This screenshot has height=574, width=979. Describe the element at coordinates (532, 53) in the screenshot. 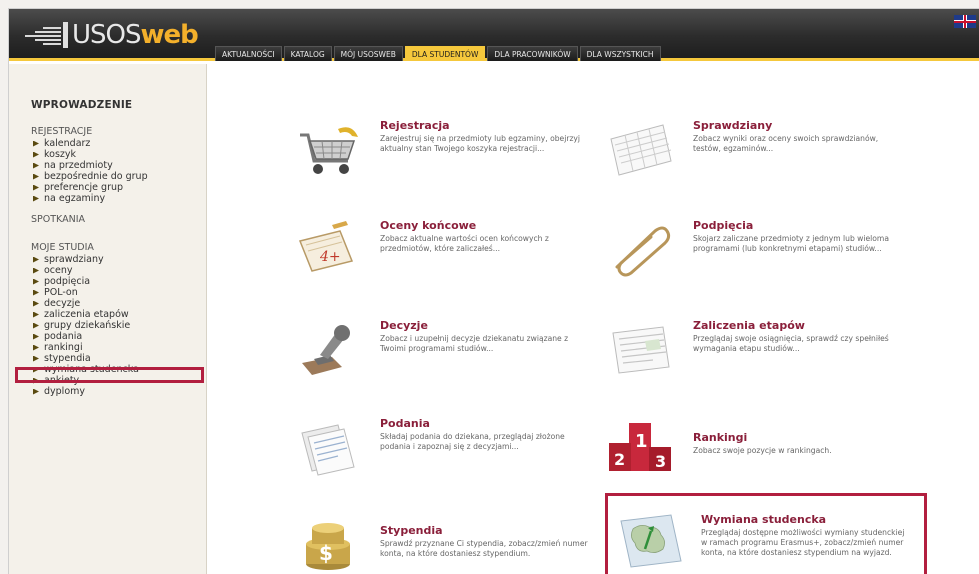

I see `tab-dla-pracownikow: DLA PRACOWNIKÓW` at that location.